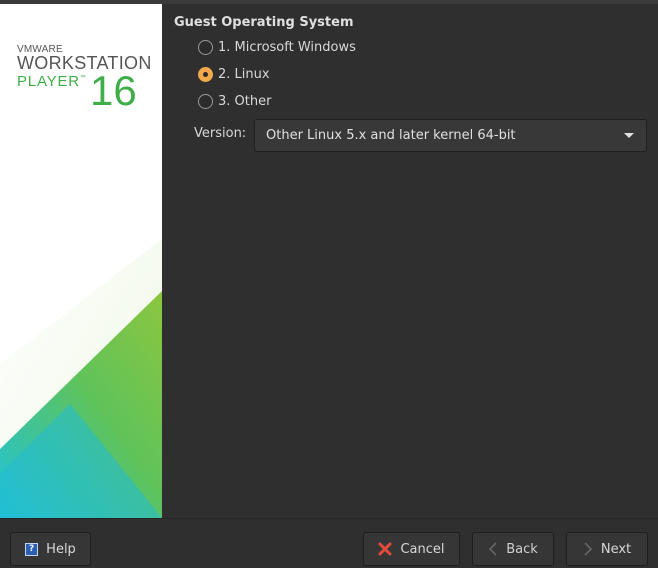  What do you see at coordinates (616, 549) in the screenshot?
I see `next-button-label: Next` at bounding box center [616, 549].